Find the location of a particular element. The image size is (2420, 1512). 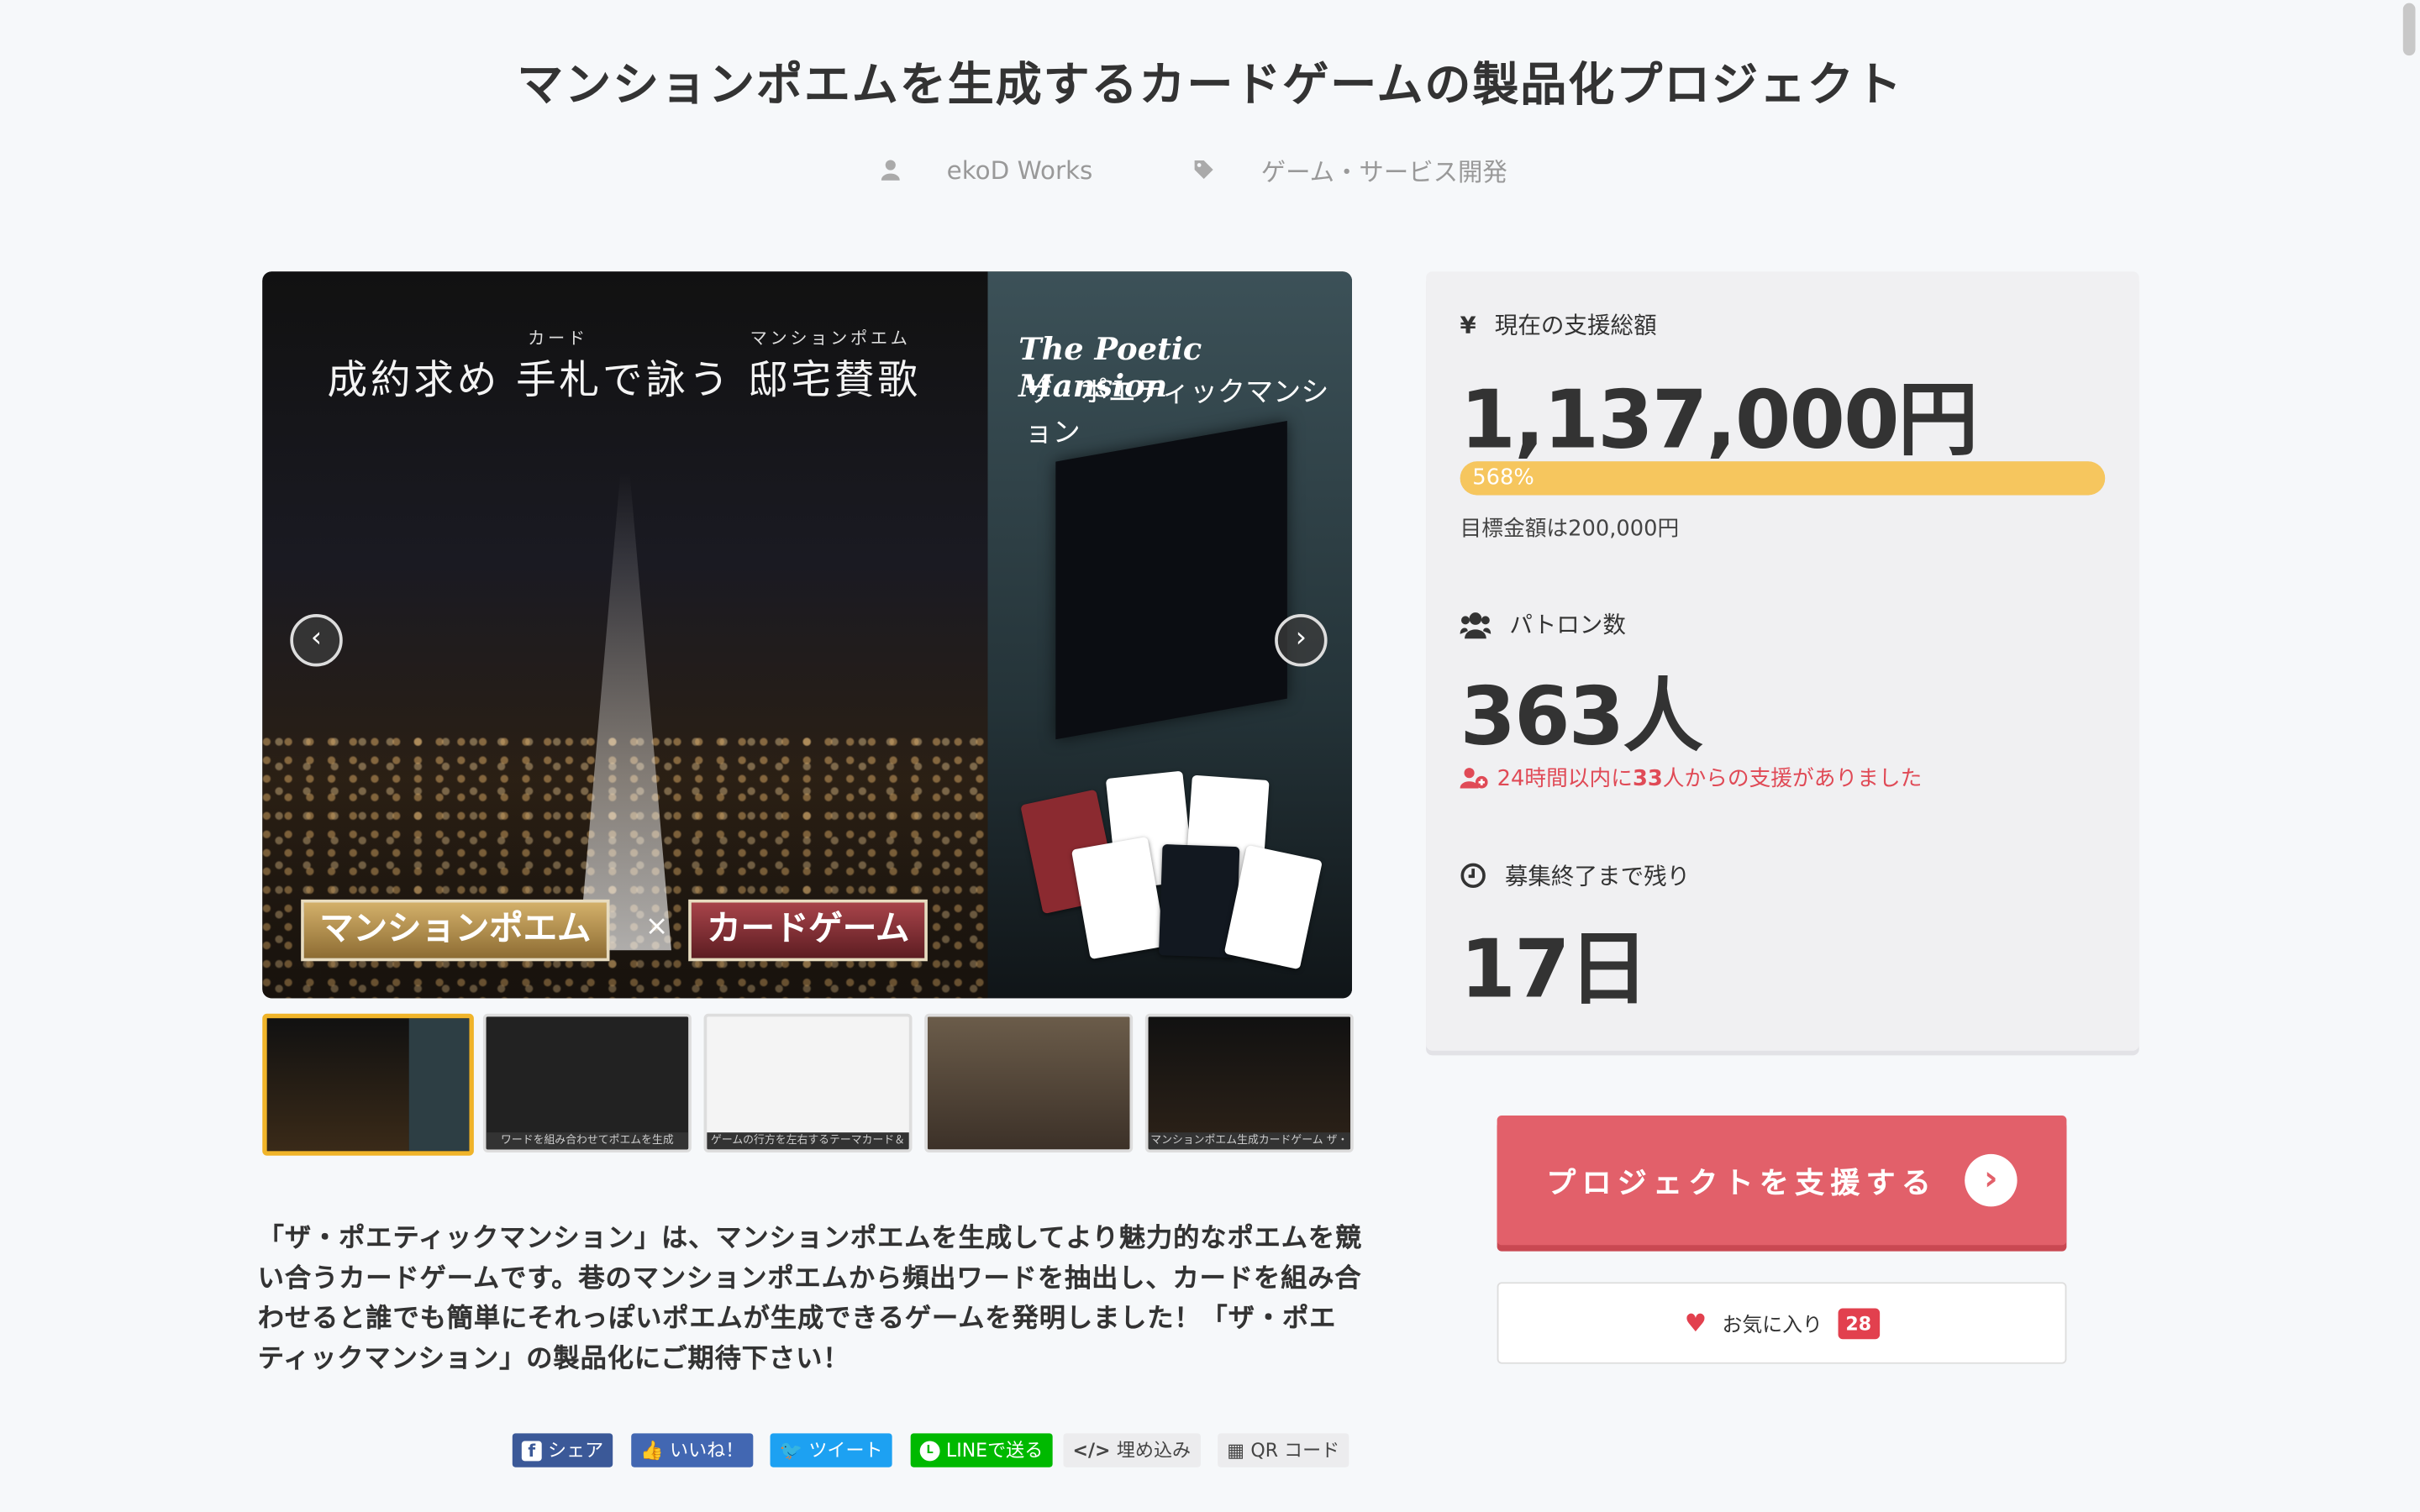

embed-button: </> 埋め込み is located at coordinates (1132, 1450).